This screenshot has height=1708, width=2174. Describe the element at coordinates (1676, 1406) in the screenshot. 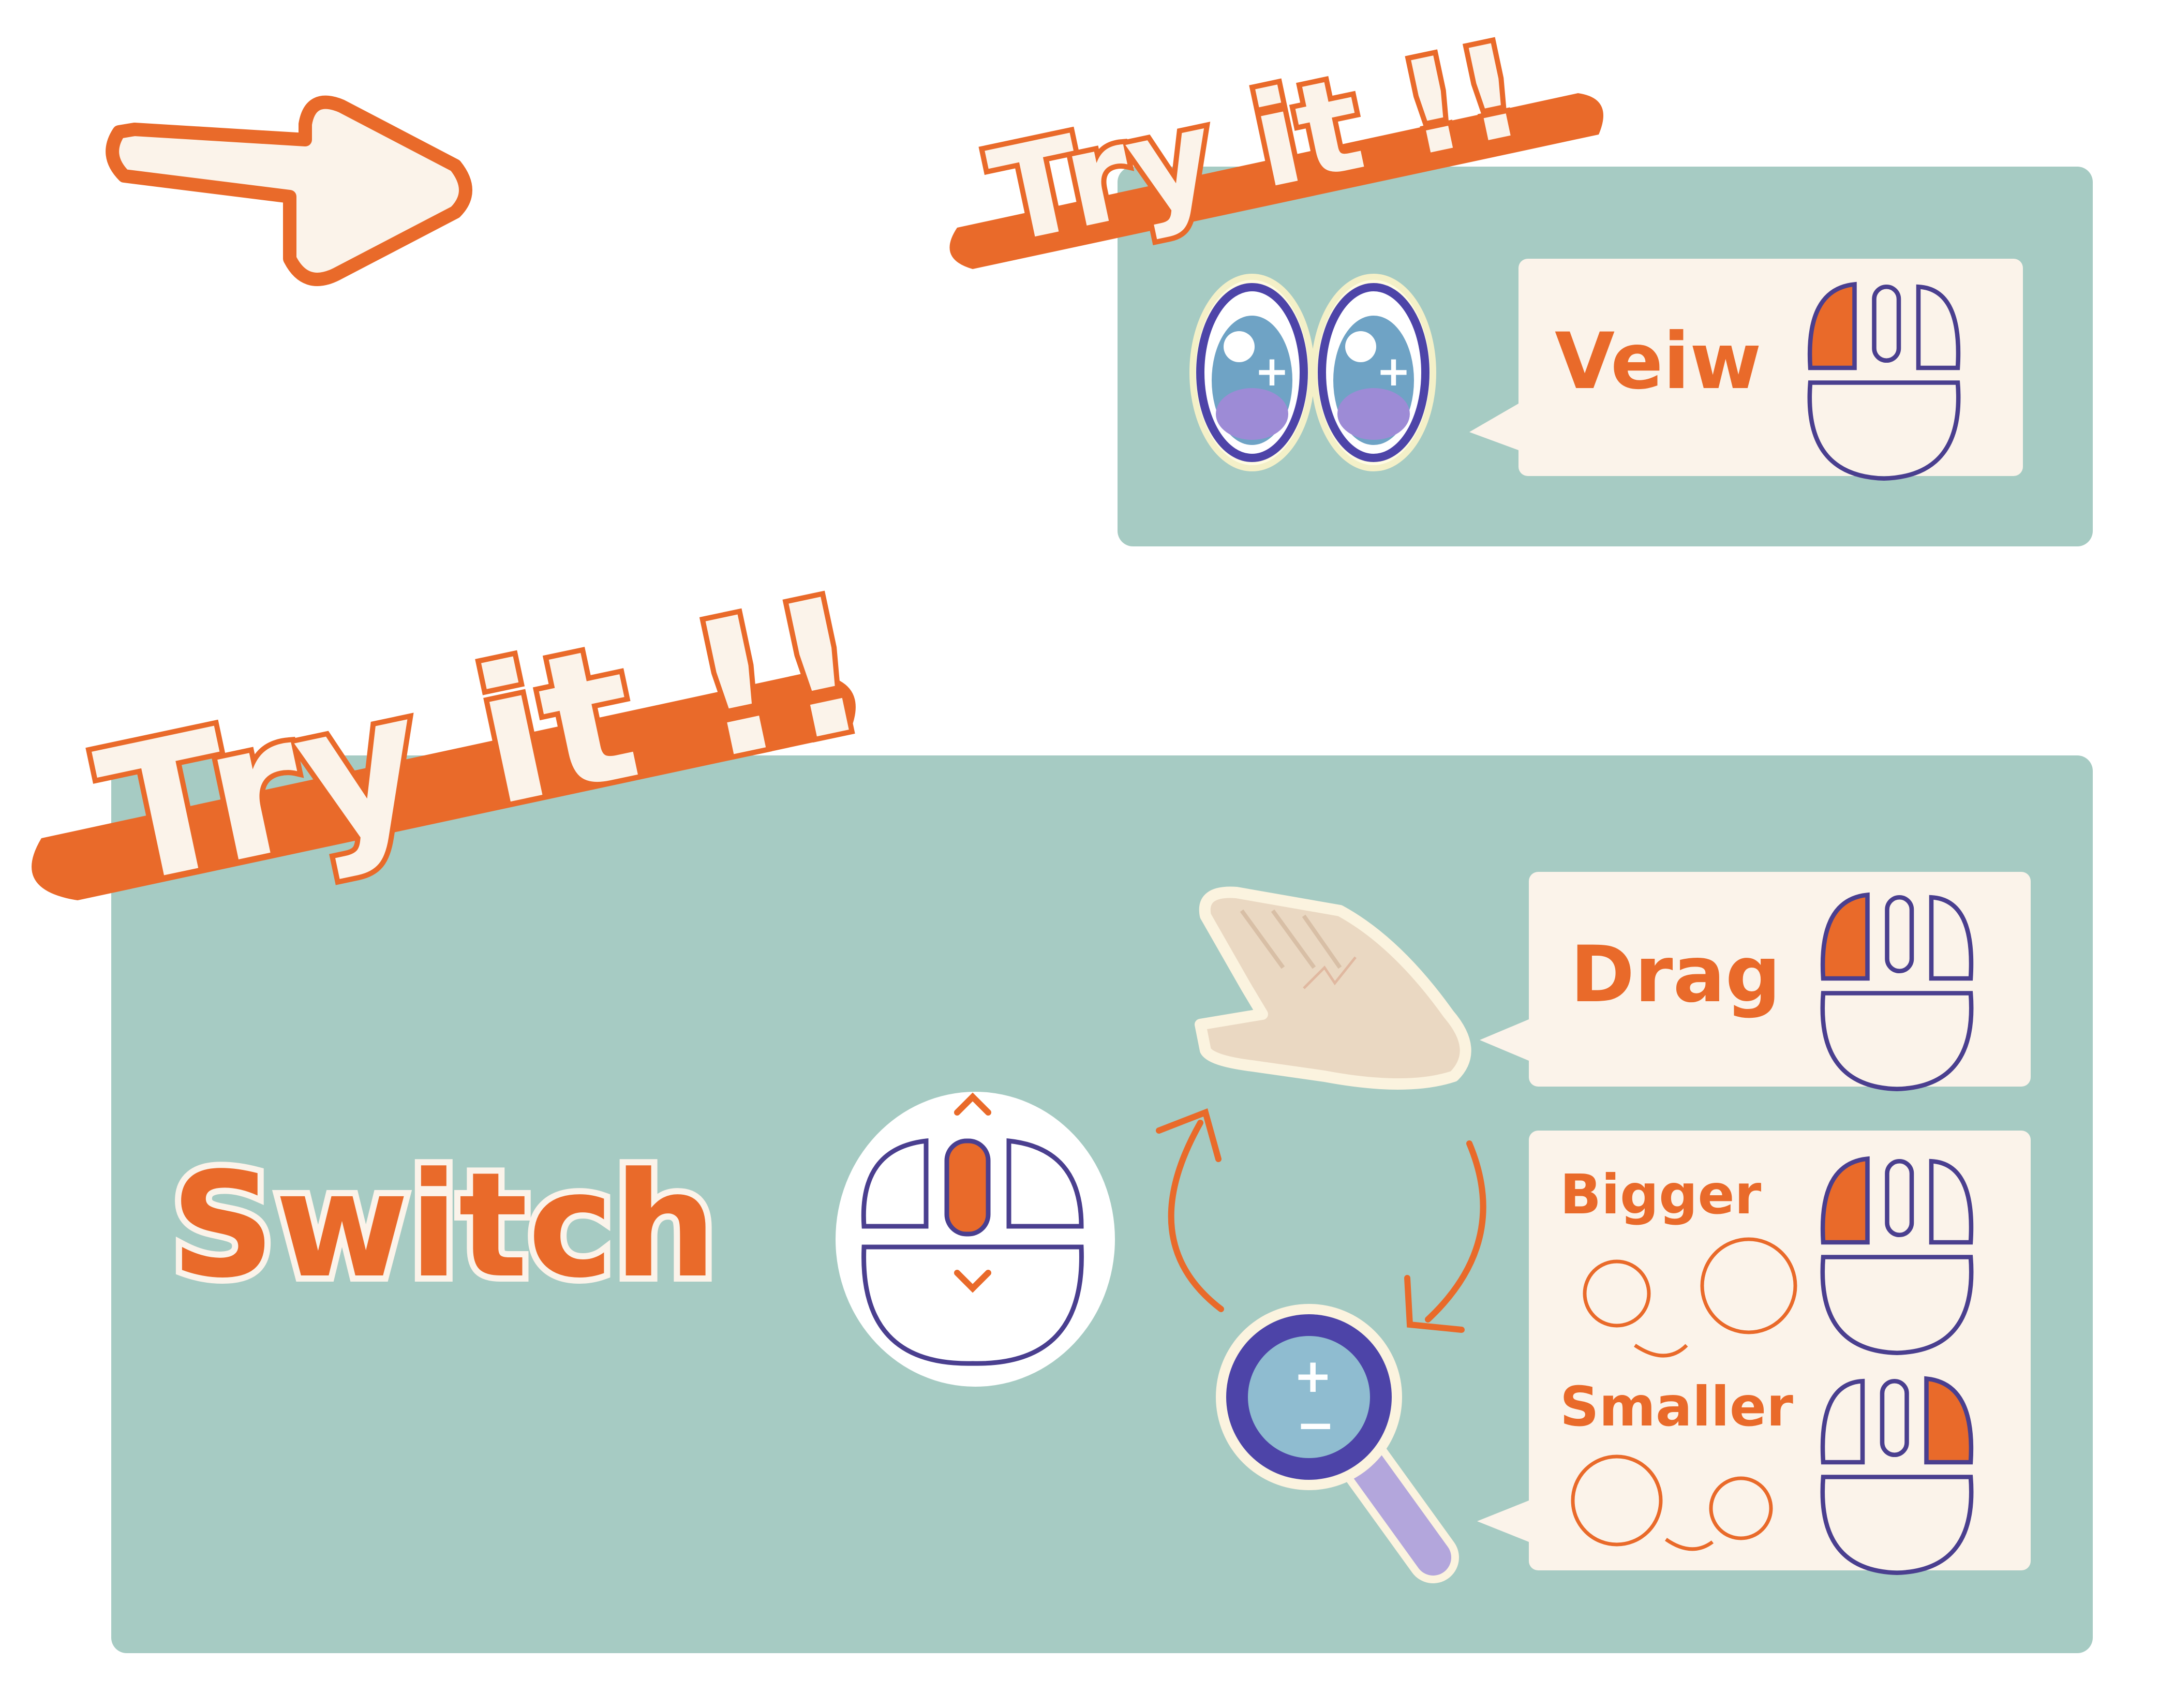

I see `smaller-label: Smaller` at that location.